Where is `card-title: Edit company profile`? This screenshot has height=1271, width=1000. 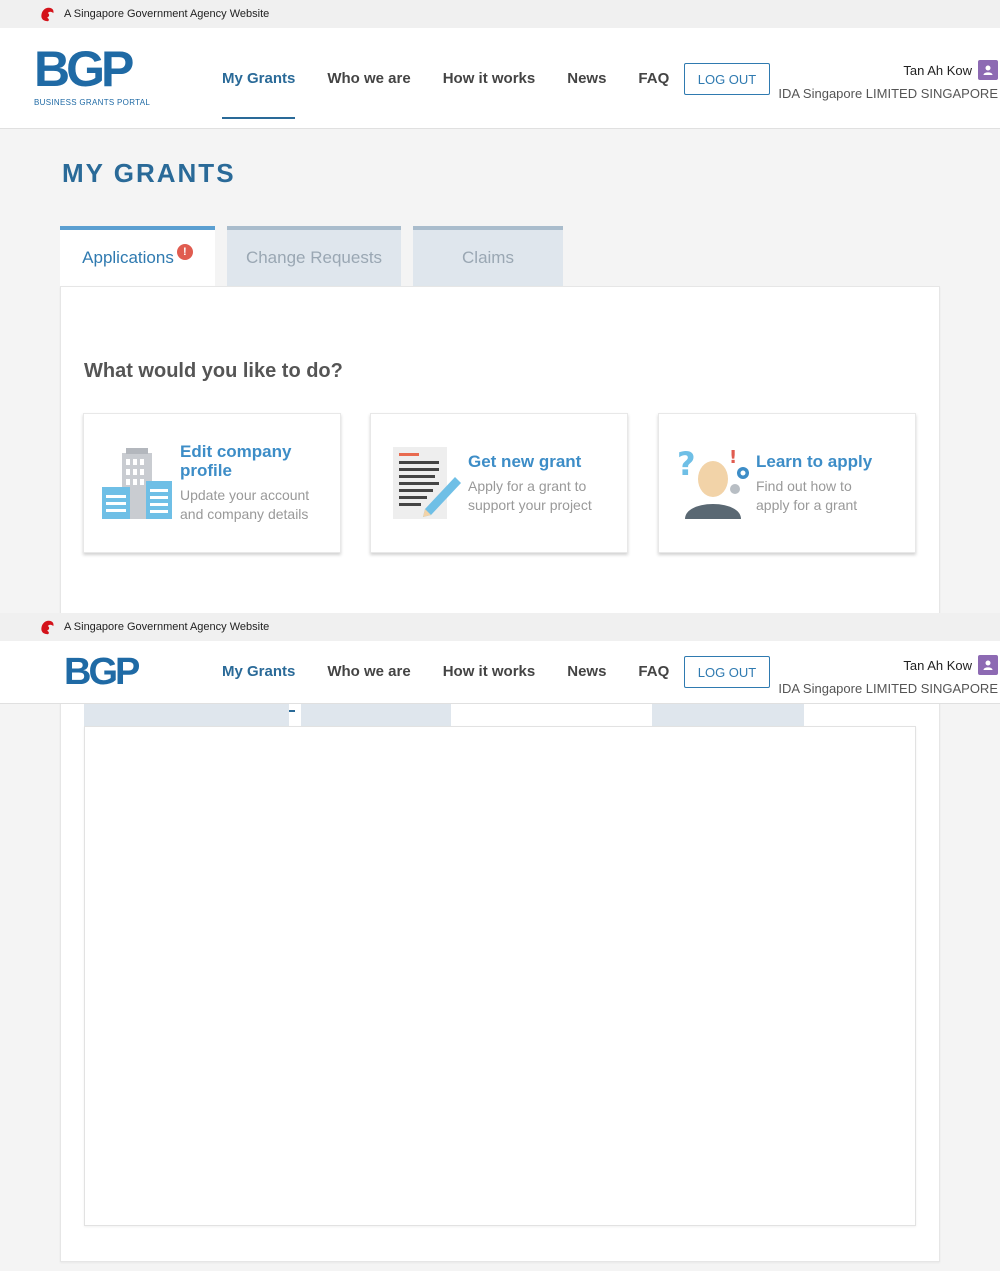
card-title: Edit company profile is located at coordinates (236, 461).